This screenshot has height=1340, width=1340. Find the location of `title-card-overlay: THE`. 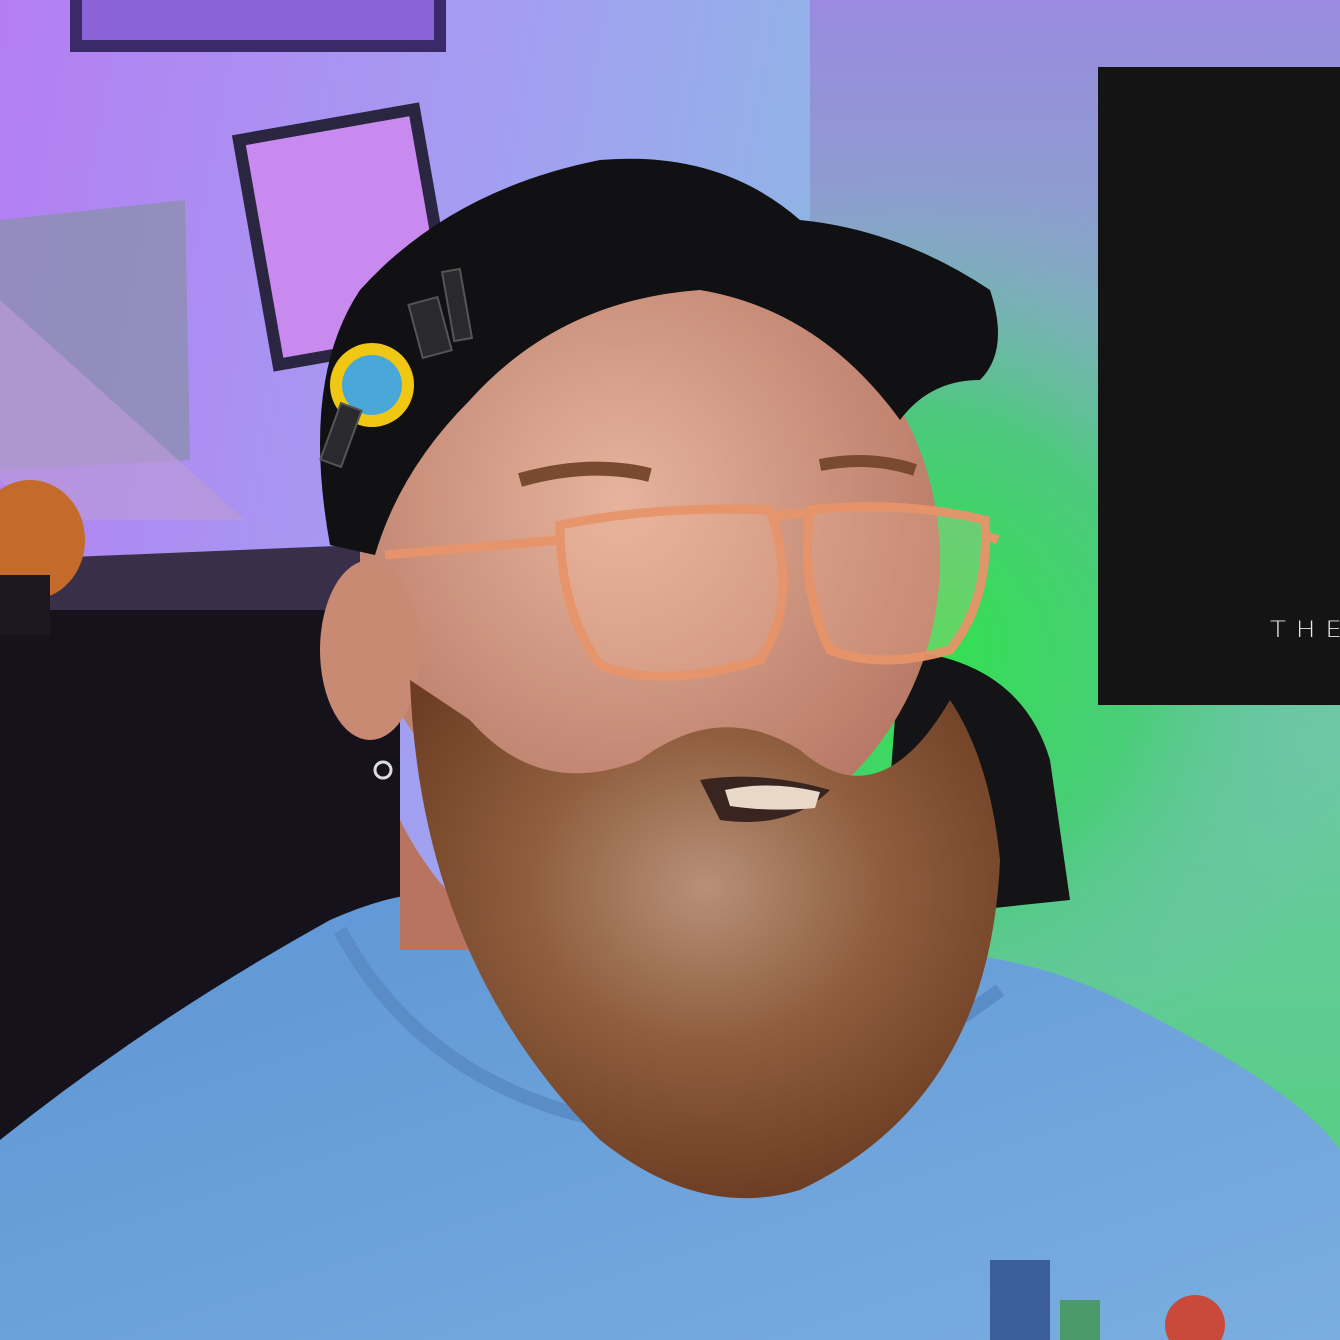

title-card-overlay: THE is located at coordinates (1219, 386).